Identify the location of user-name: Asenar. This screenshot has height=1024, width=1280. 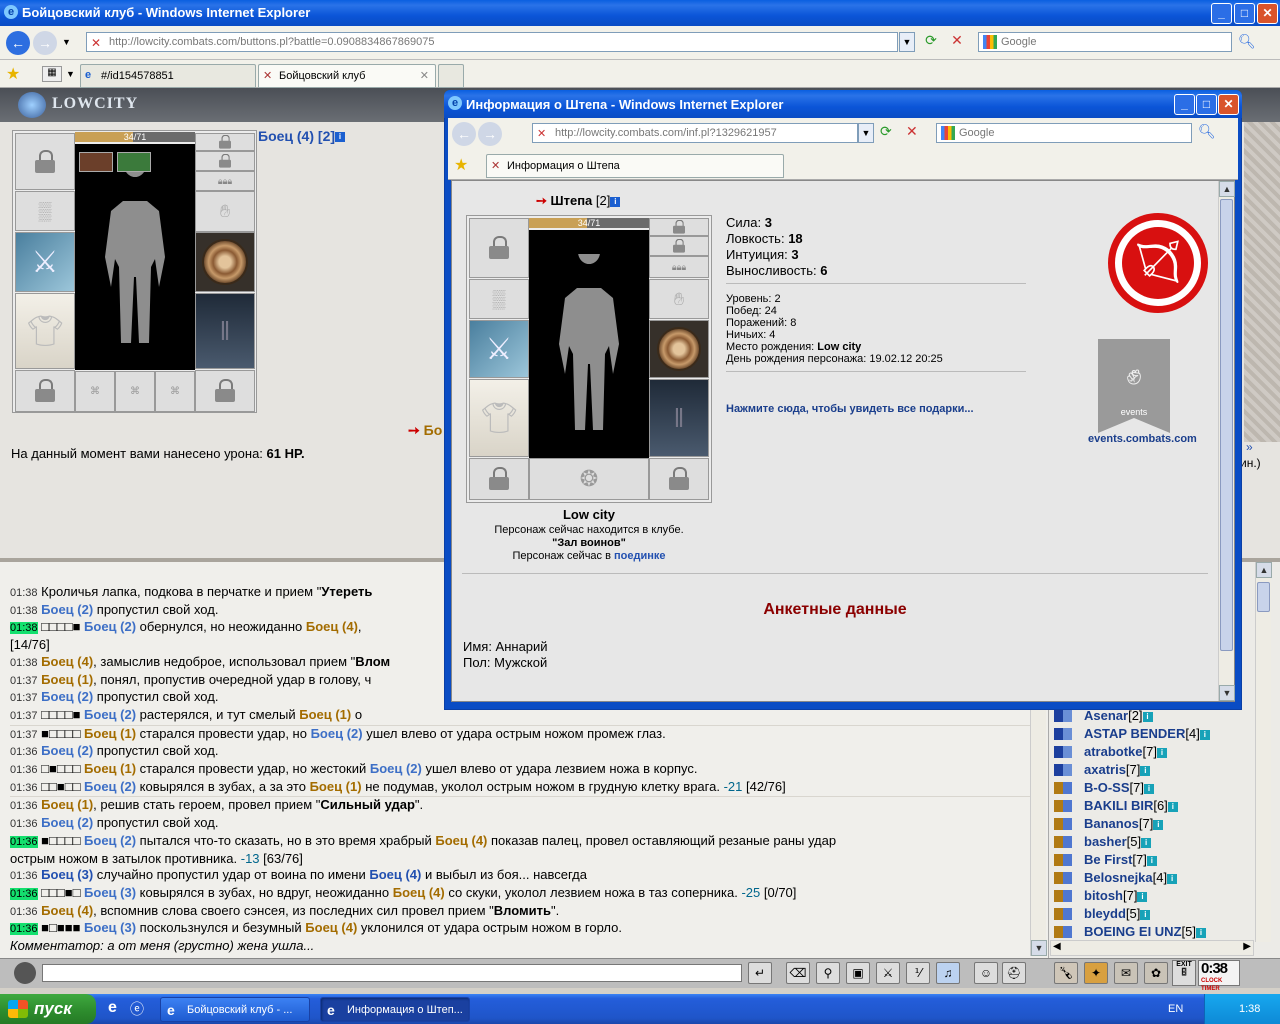
(1106, 715).